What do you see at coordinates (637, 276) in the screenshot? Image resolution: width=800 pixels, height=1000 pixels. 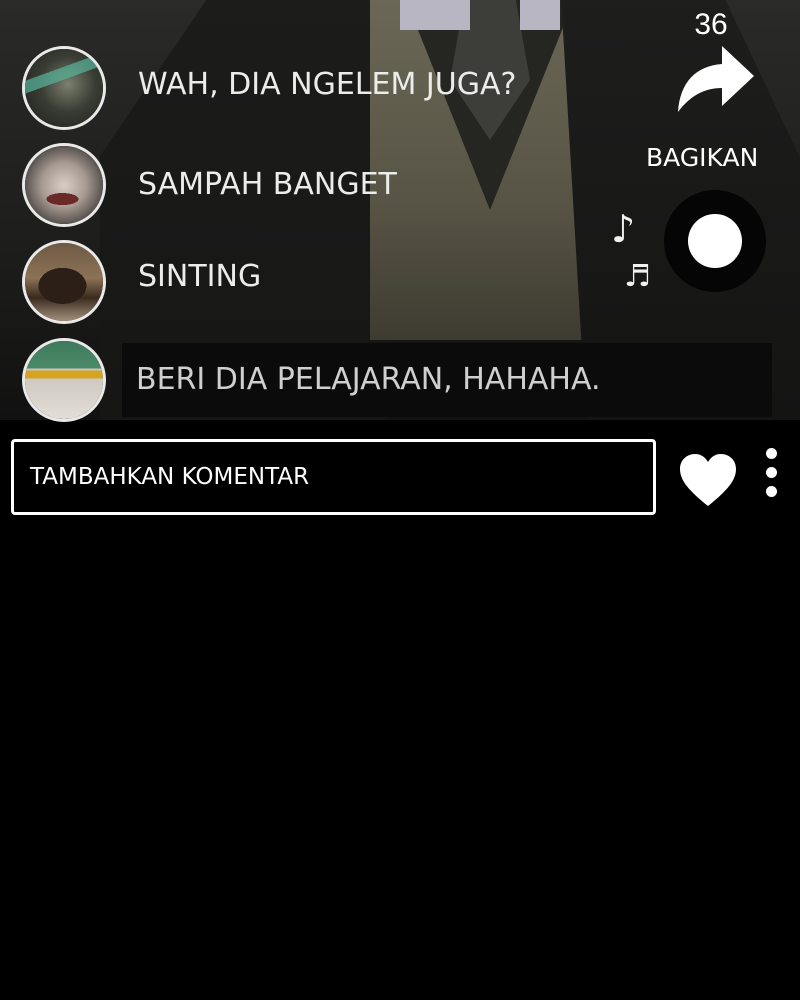 I see `music-notes-icon: ♬` at bounding box center [637, 276].